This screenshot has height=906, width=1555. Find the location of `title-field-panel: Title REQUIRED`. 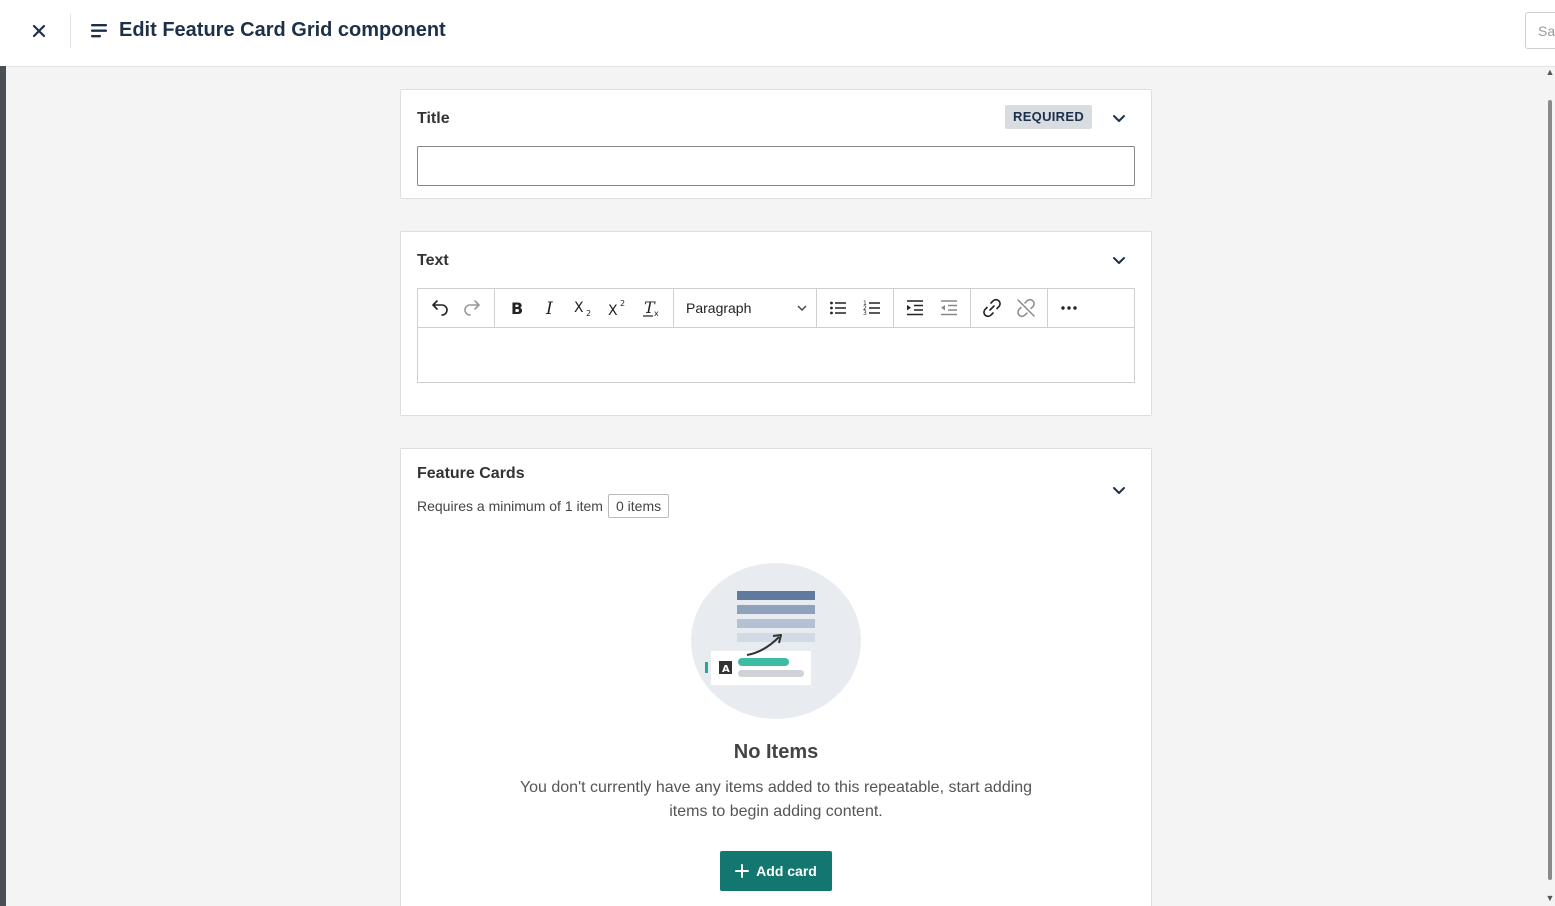

title-field-panel: Title REQUIRED is located at coordinates (776, 144).